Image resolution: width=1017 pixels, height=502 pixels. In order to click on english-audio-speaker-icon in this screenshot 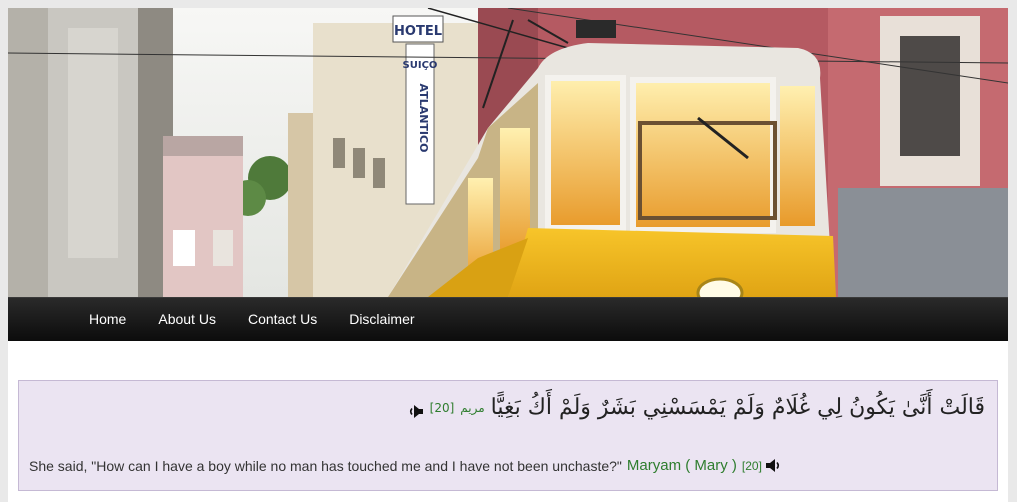, I will do `click(773, 465)`.